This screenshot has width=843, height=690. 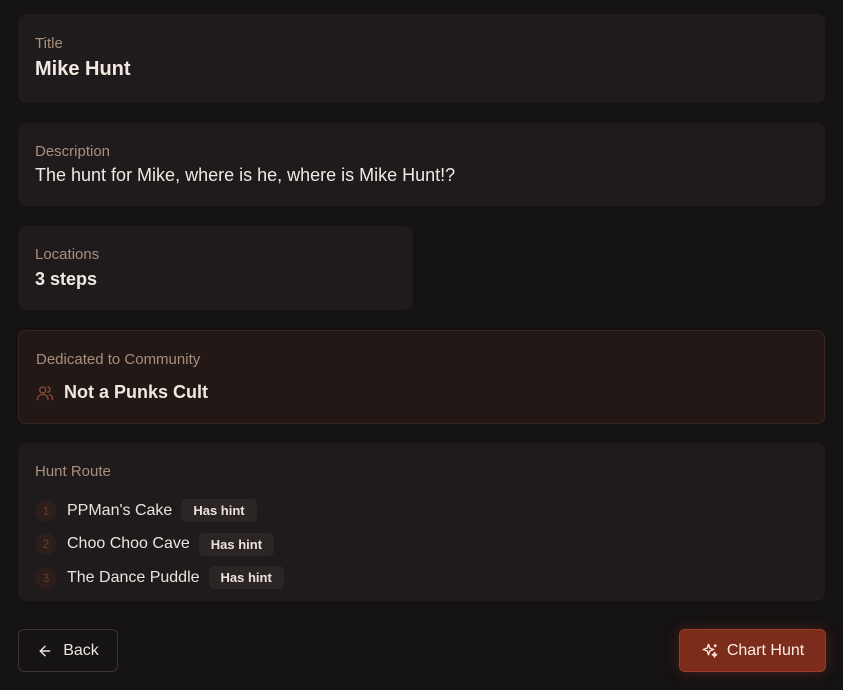 I want to click on arrow-left-icon, so click(x=45, y=651).